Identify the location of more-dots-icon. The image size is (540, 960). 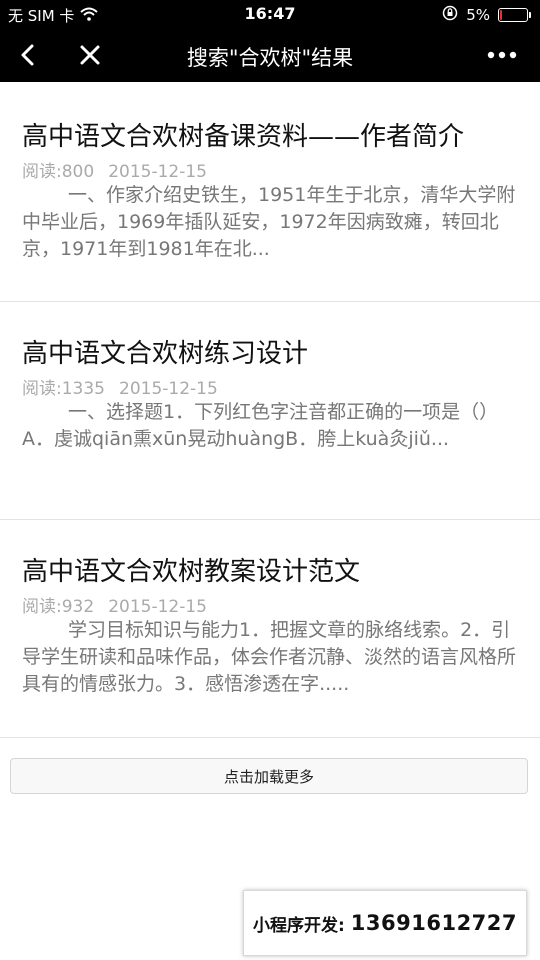
(502, 55).